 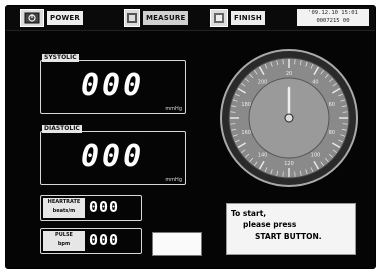 I want to click on gauge-tick-label: 140, so click(x=263, y=155).